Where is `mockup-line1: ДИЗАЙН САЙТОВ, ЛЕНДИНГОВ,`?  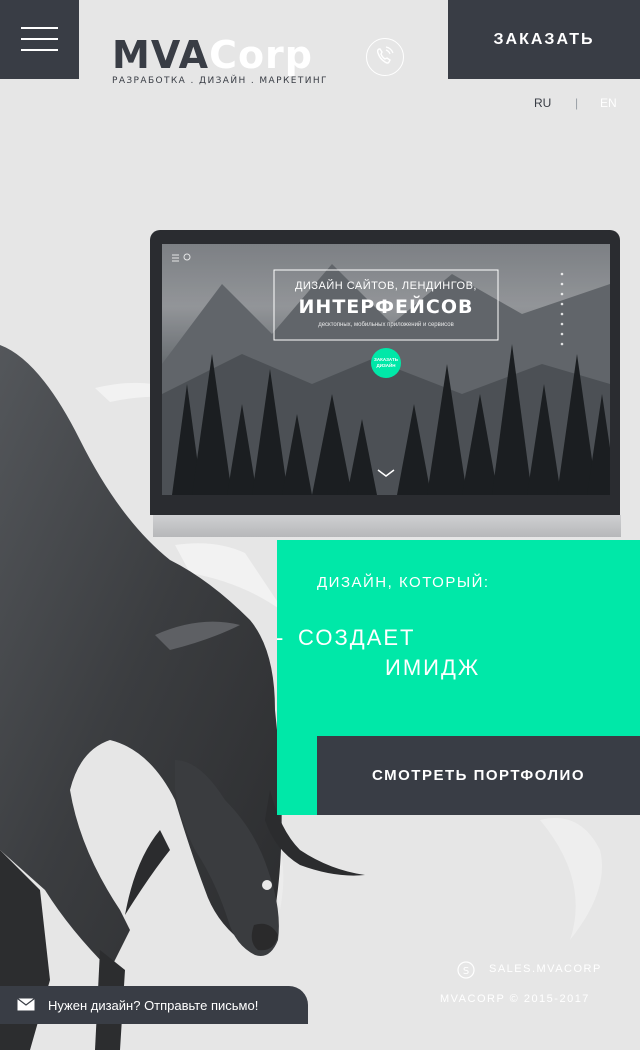 mockup-line1: ДИЗАЙН САЙТОВ, ЛЕНДИНГОВ, is located at coordinates (385, 286).